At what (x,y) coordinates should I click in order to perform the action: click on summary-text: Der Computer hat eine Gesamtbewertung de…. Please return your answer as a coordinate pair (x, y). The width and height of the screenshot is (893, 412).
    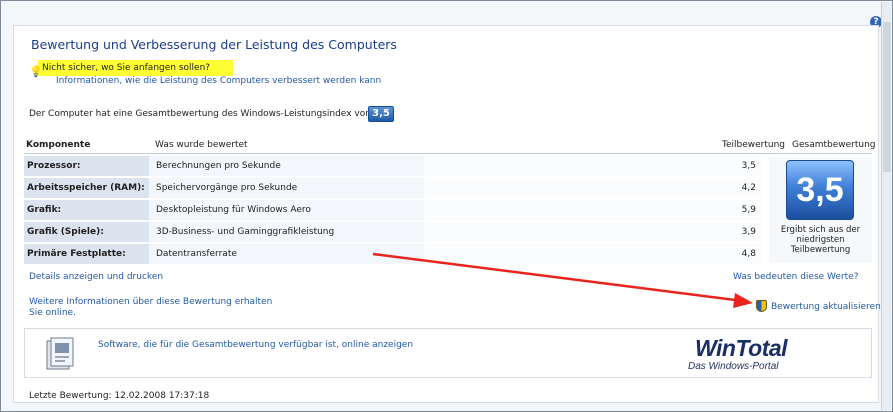
    Looking at the image, I should click on (200, 114).